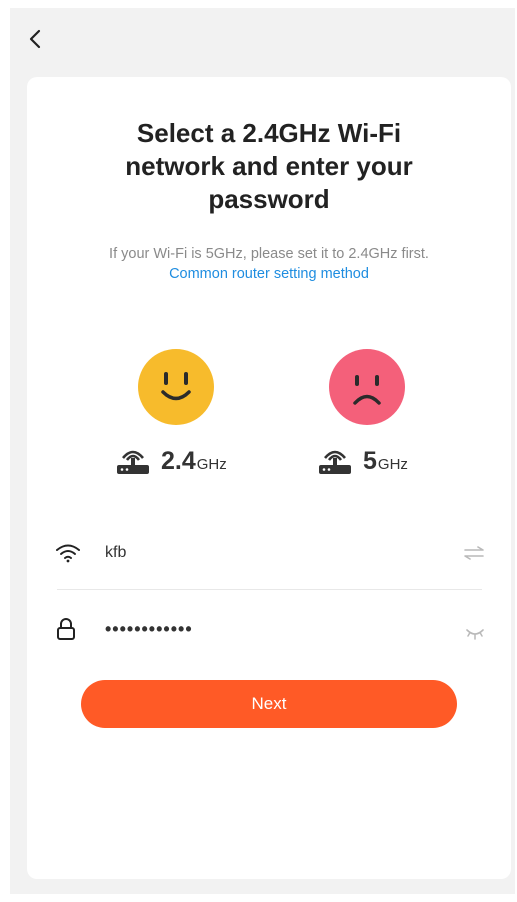 This screenshot has height=902, width=517. Describe the element at coordinates (362, 461) in the screenshot. I see `band-5ghz: 5 GHz` at that location.